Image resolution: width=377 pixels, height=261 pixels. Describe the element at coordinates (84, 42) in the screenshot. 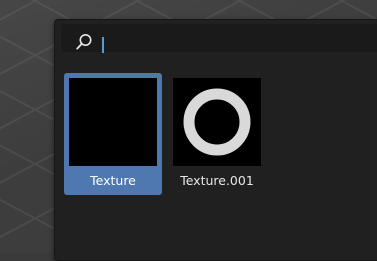

I see `search-icon` at that location.